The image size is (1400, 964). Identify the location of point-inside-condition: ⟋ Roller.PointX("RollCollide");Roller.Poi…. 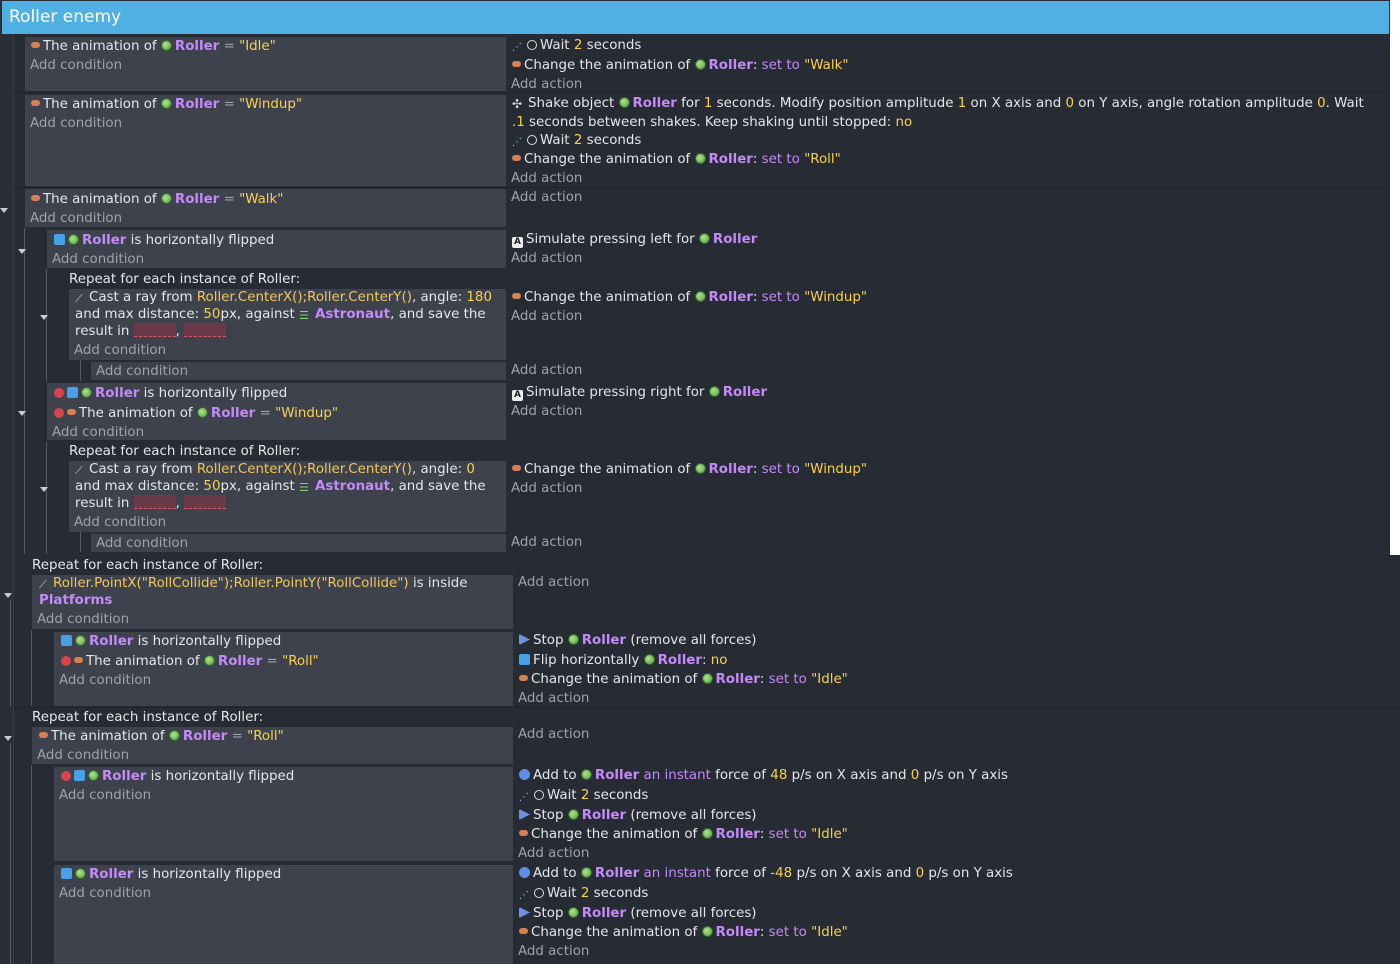
(274, 592).